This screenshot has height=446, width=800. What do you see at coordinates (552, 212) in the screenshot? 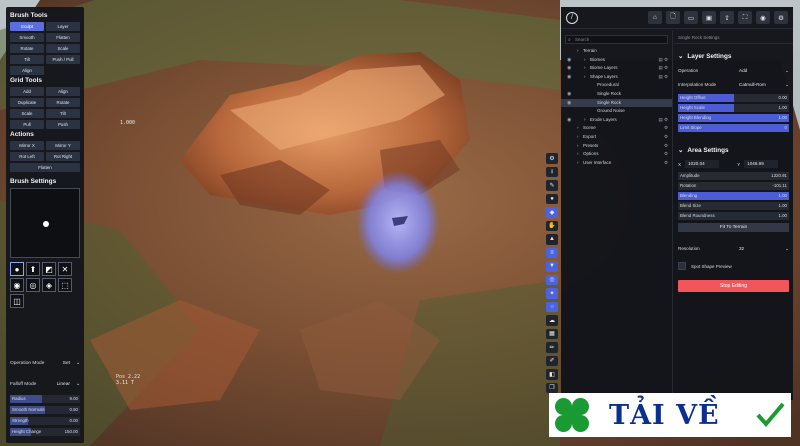
I see `sculpt-tool-icon: ◆` at bounding box center [552, 212].